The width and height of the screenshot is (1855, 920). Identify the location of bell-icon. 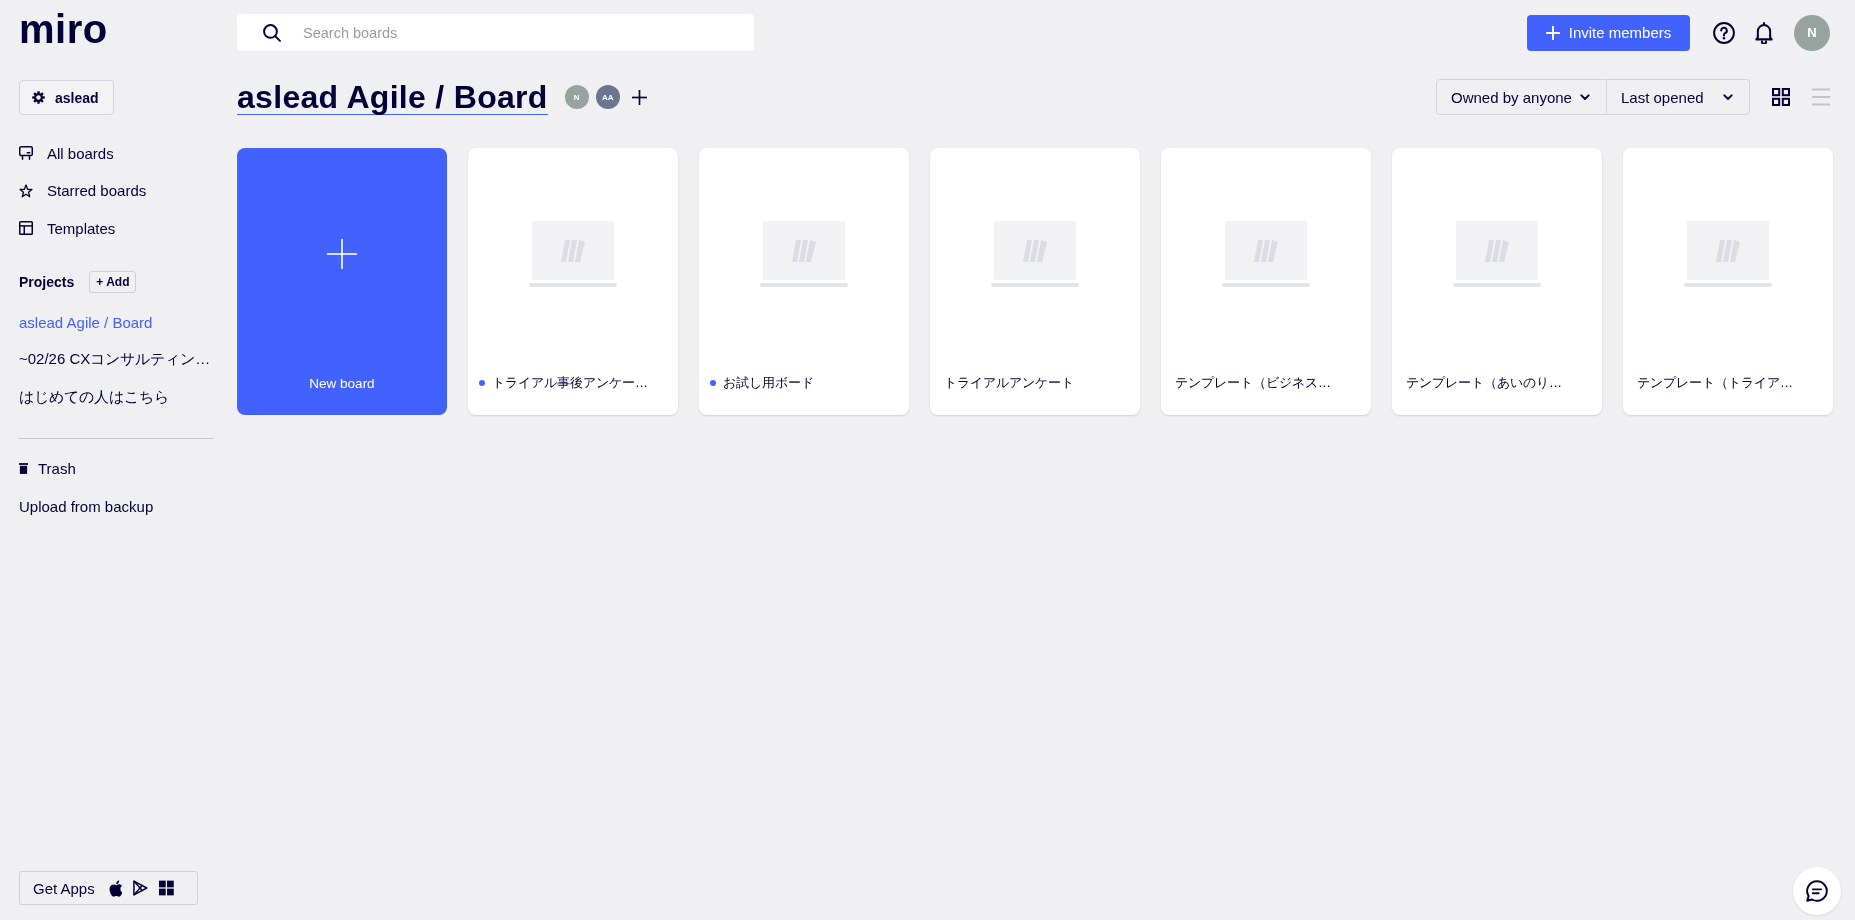
(1764, 32).